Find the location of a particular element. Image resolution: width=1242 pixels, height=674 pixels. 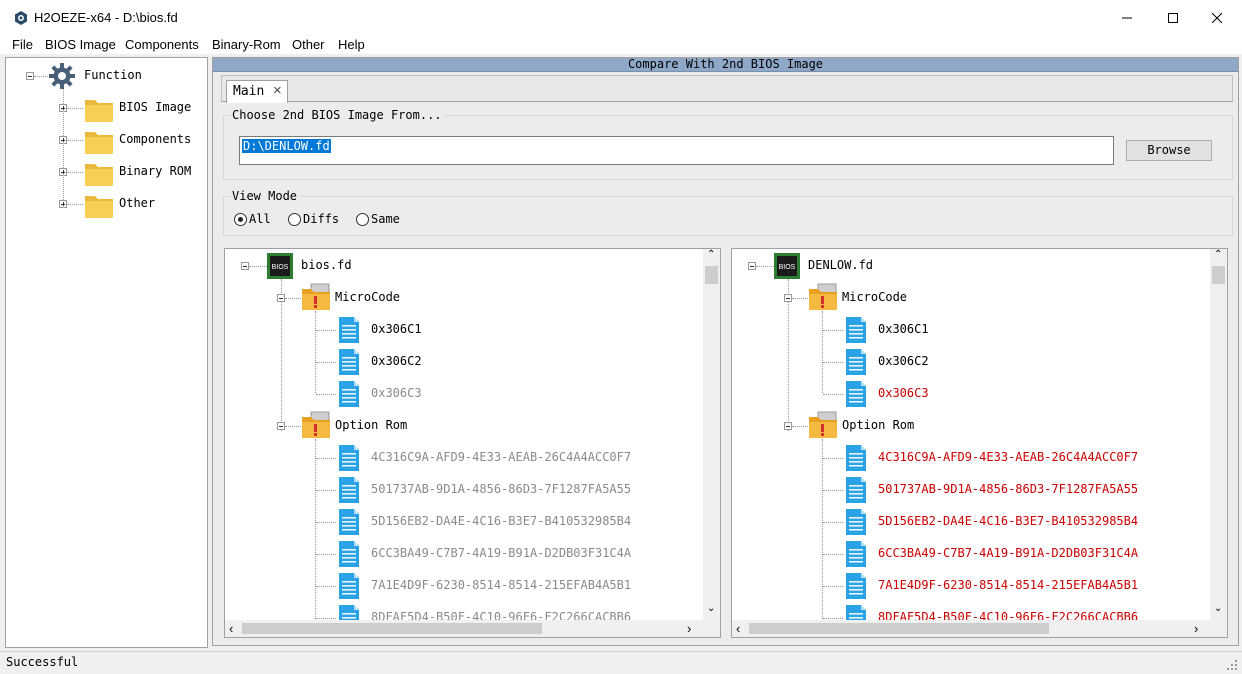

tab-main: Main × is located at coordinates (257, 91).